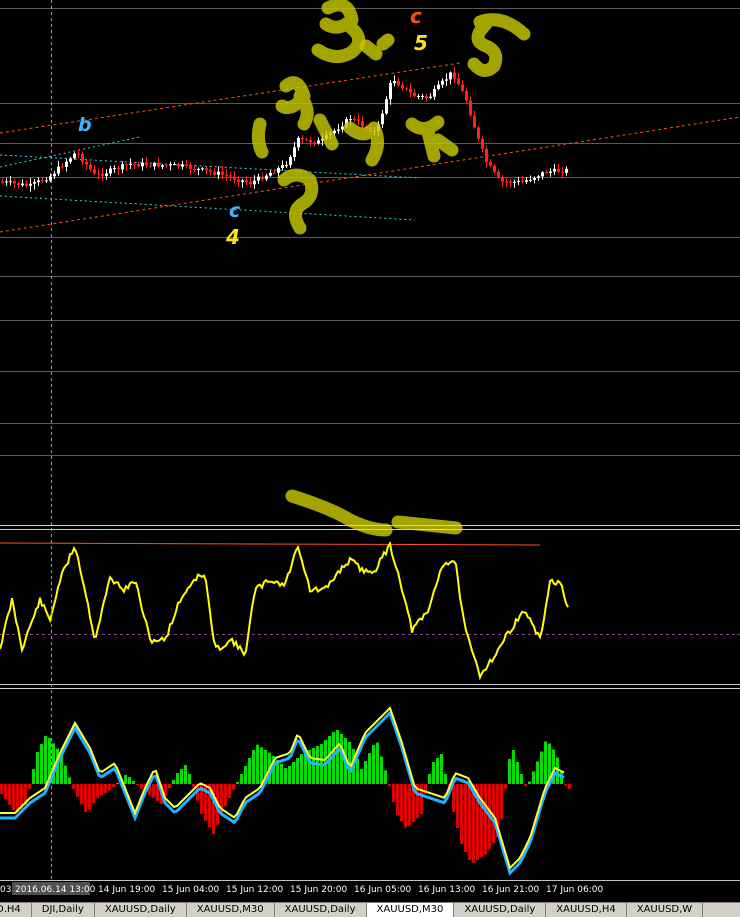  I want to click on chart-tab: D.H4, so click(16, 910).